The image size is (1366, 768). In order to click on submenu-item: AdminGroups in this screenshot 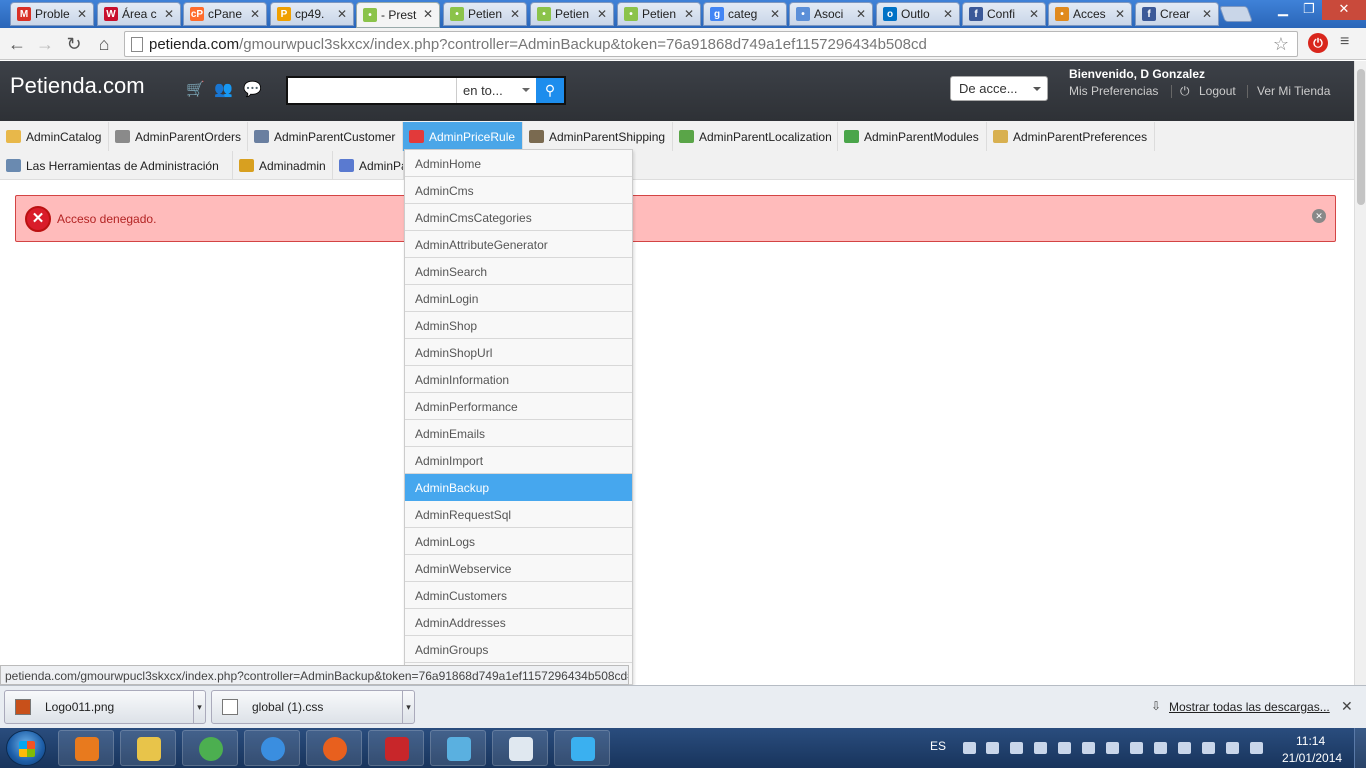, I will do `click(518, 649)`.